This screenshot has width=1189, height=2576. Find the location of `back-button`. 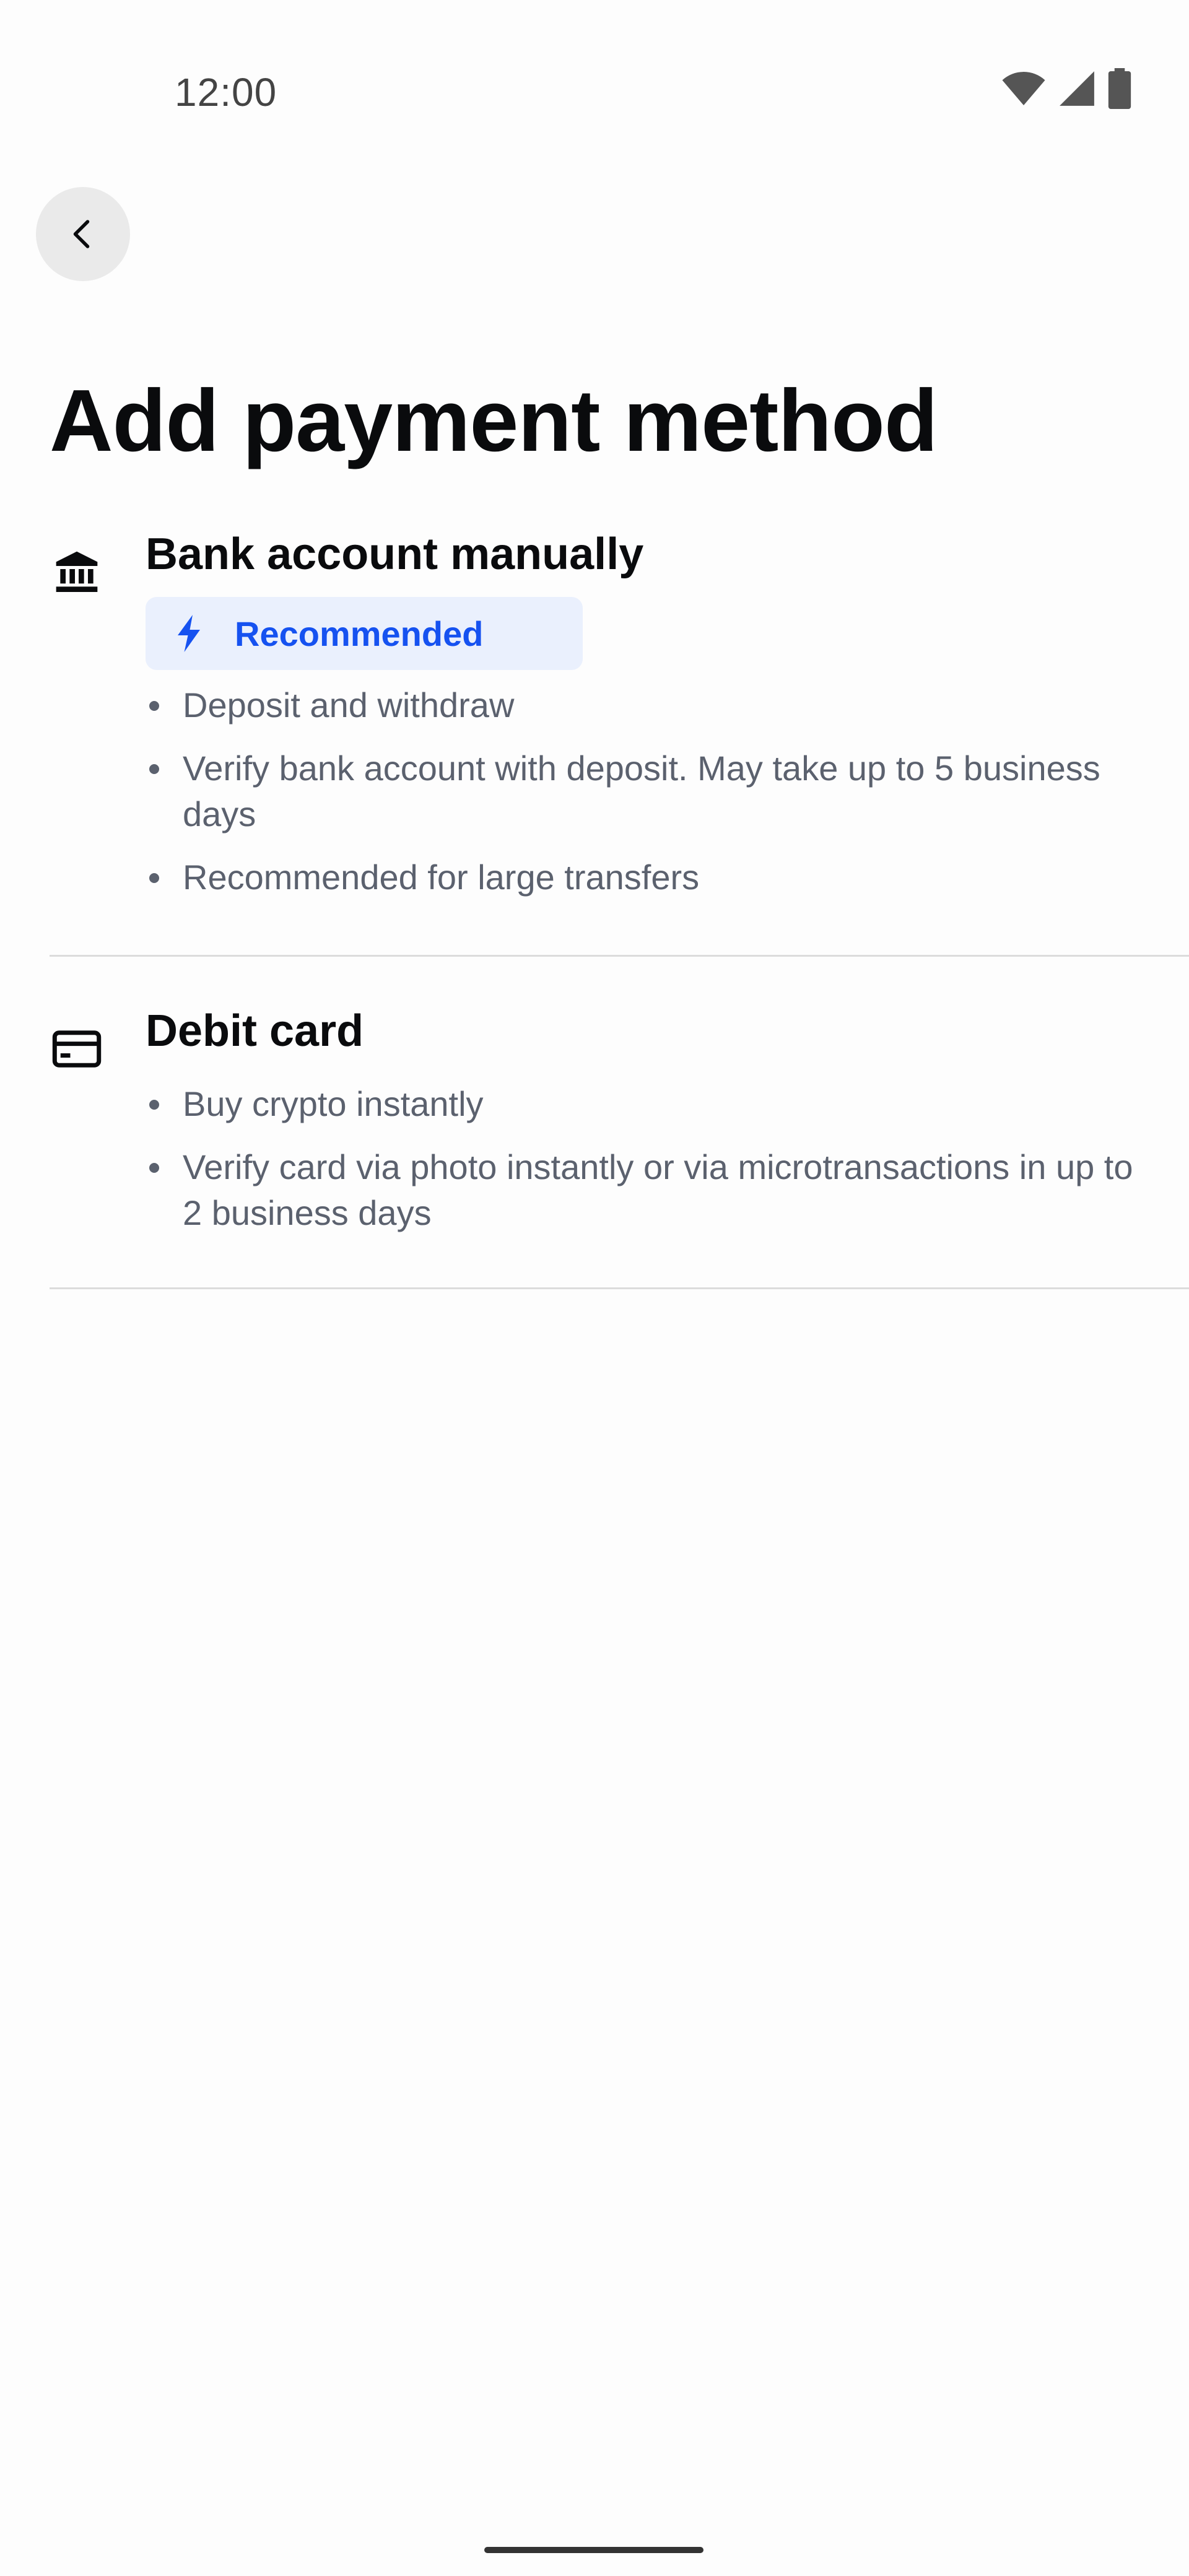

back-button is located at coordinates (83, 234).